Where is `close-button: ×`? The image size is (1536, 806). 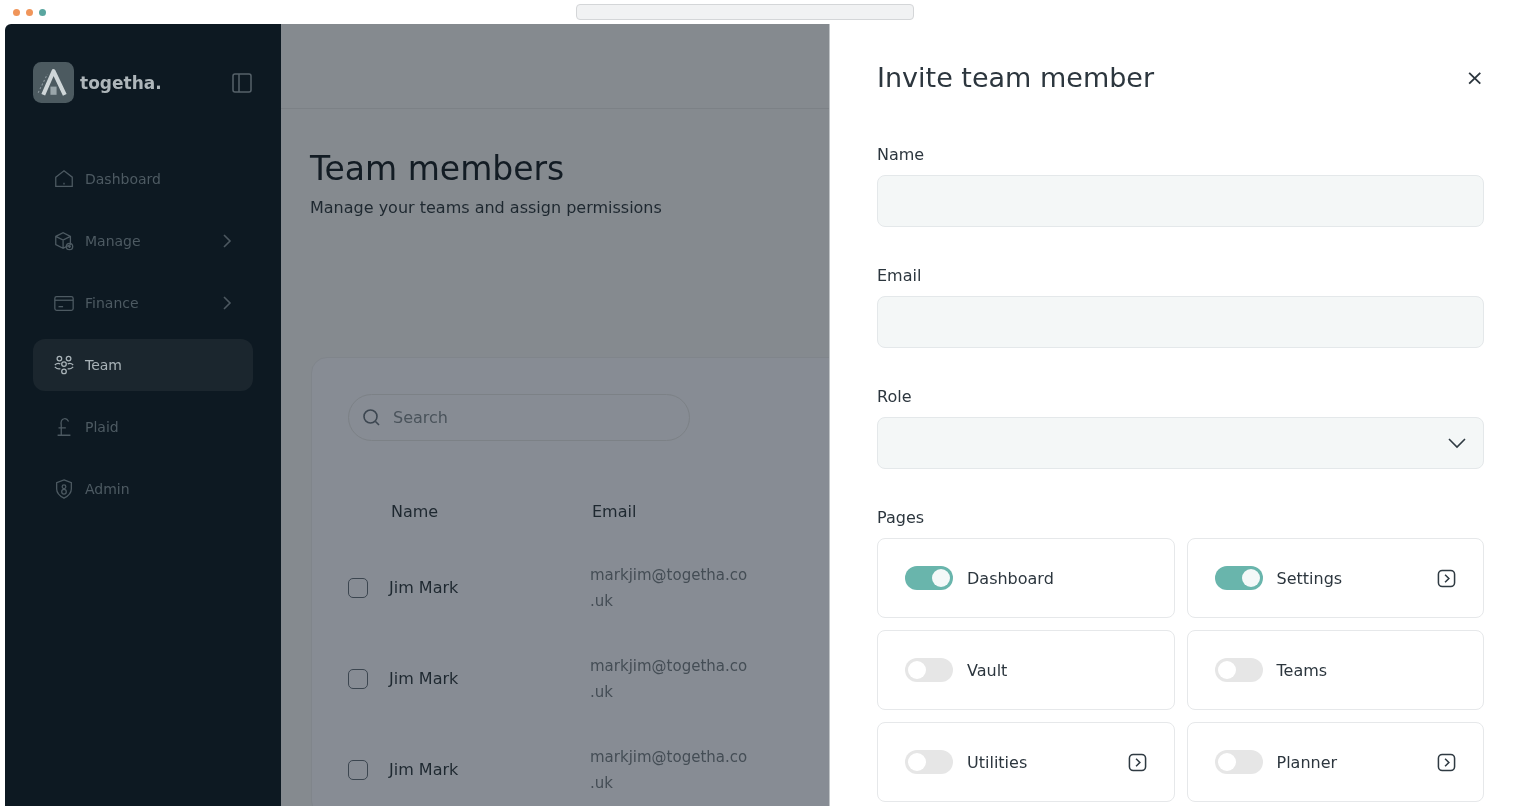
close-button: × is located at coordinates (1474, 77).